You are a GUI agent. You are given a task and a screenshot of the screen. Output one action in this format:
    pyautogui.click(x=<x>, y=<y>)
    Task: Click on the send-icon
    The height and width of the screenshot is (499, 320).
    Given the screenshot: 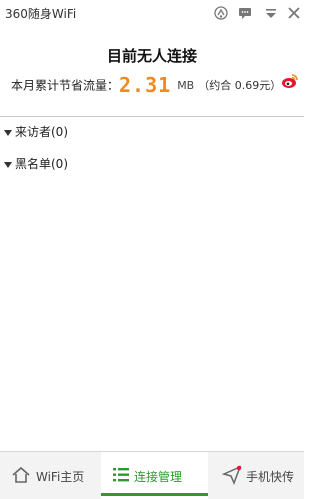 What is the action you would take?
    pyautogui.click(x=232, y=475)
    